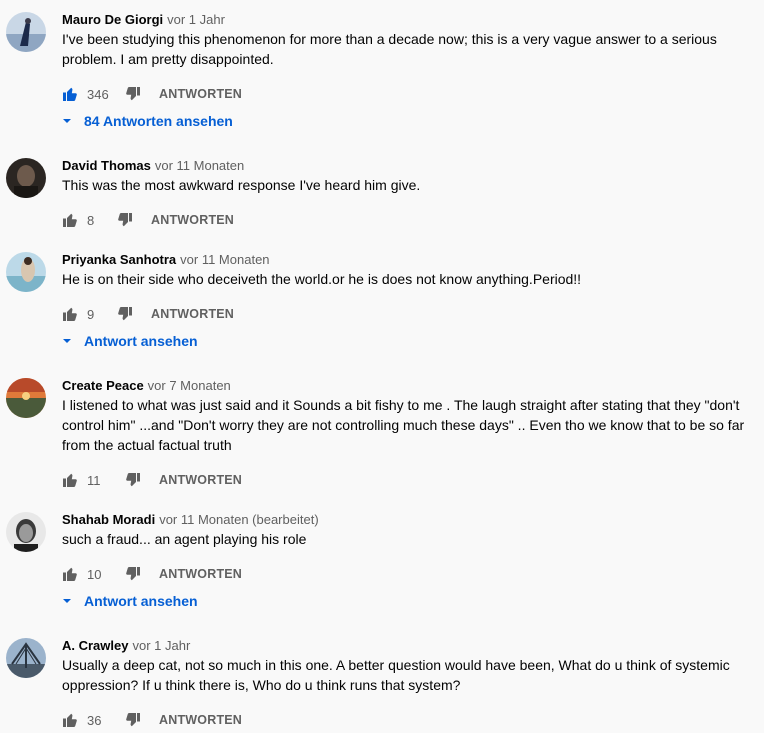 The width and height of the screenshot is (764, 733). What do you see at coordinates (153, 166) in the screenshot?
I see `comment-header: David Thomas vor 11 Monaten` at bounding box center [153, 166].